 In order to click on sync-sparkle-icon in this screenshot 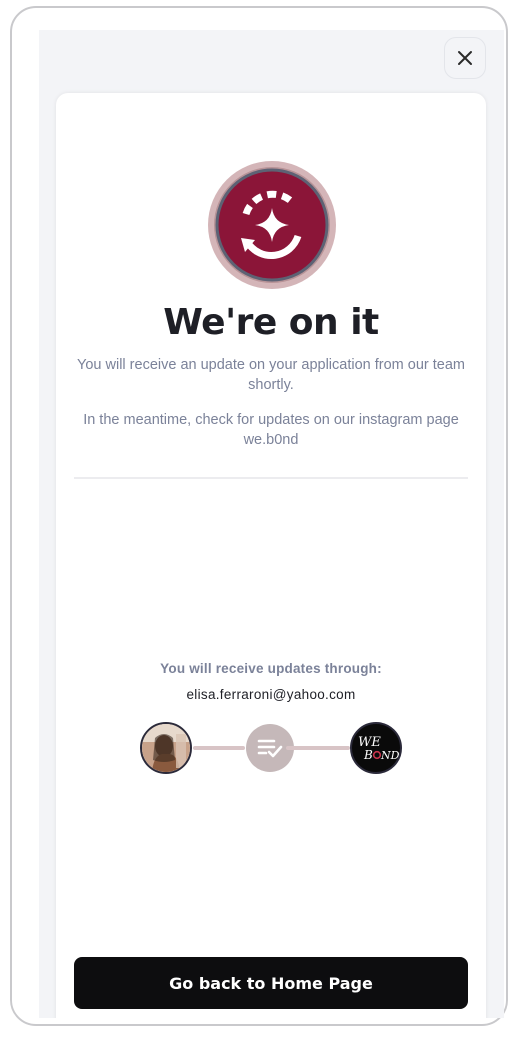, I will do `click(272, 225)`.